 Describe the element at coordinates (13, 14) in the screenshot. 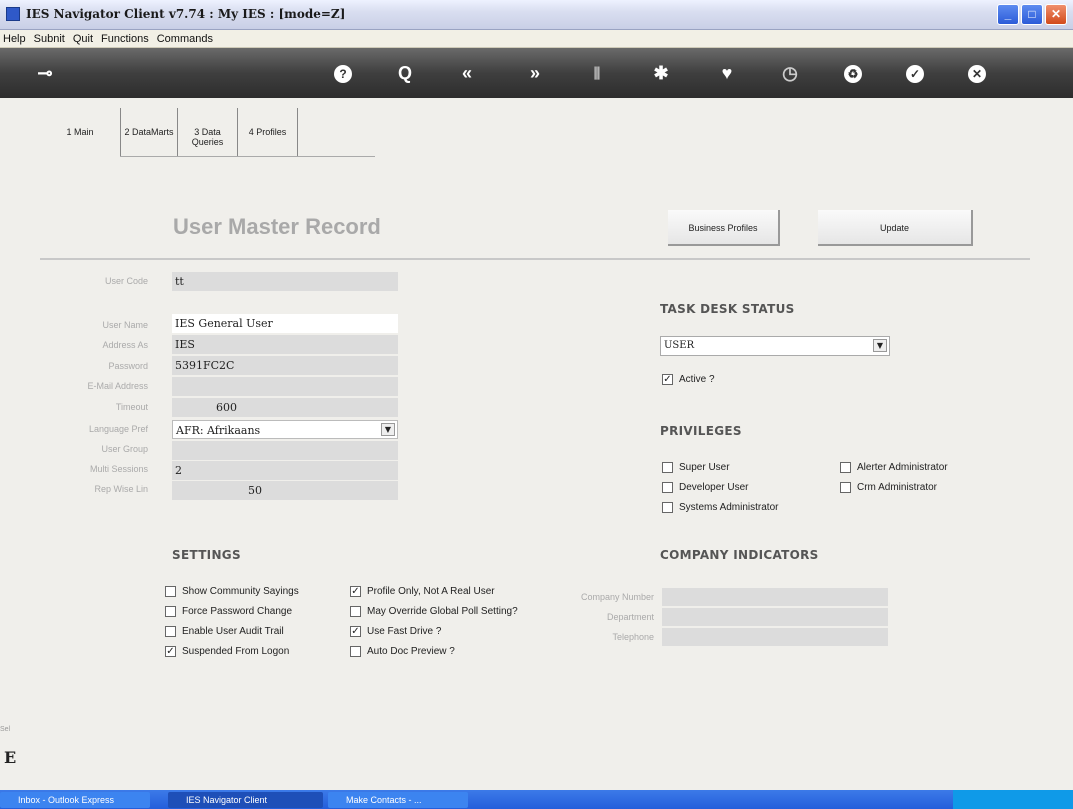

I see `app-icon` at that location.